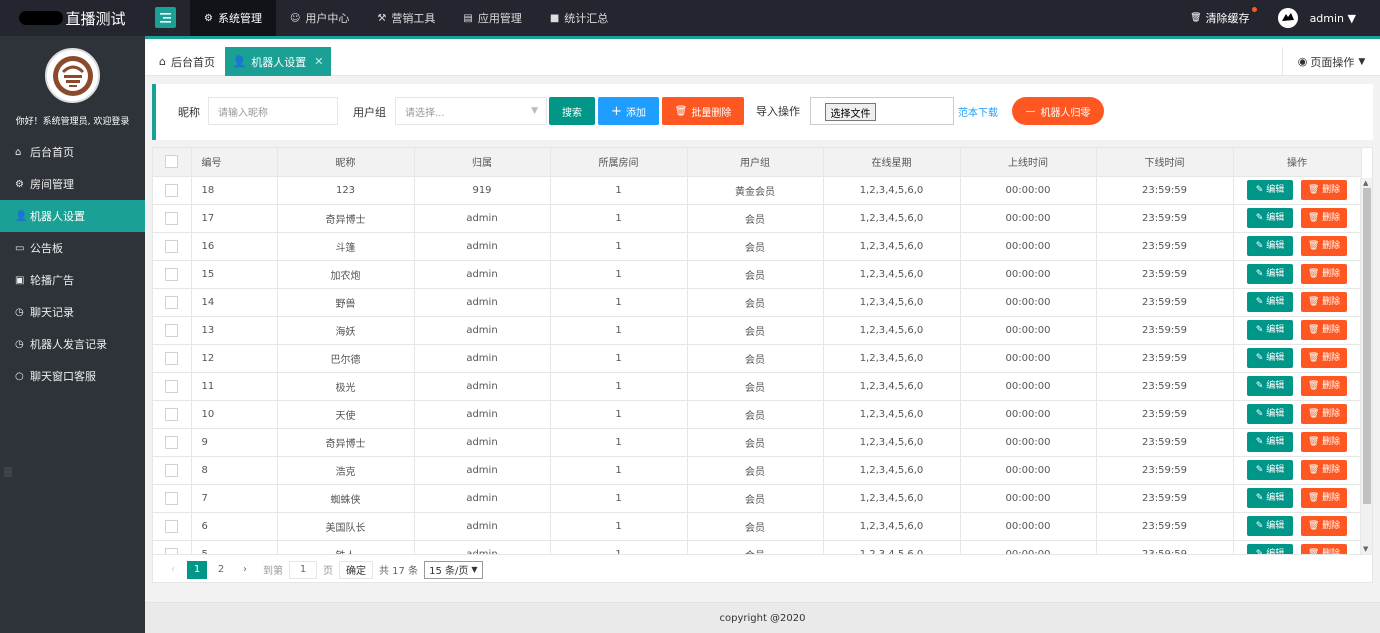 This screenshot has width=1380, height=633. What do you see at coordinates (492, 18) in the screenshot?
I see `nav-item-3: ▤ 应用管理` at bounding box center [492, 18].